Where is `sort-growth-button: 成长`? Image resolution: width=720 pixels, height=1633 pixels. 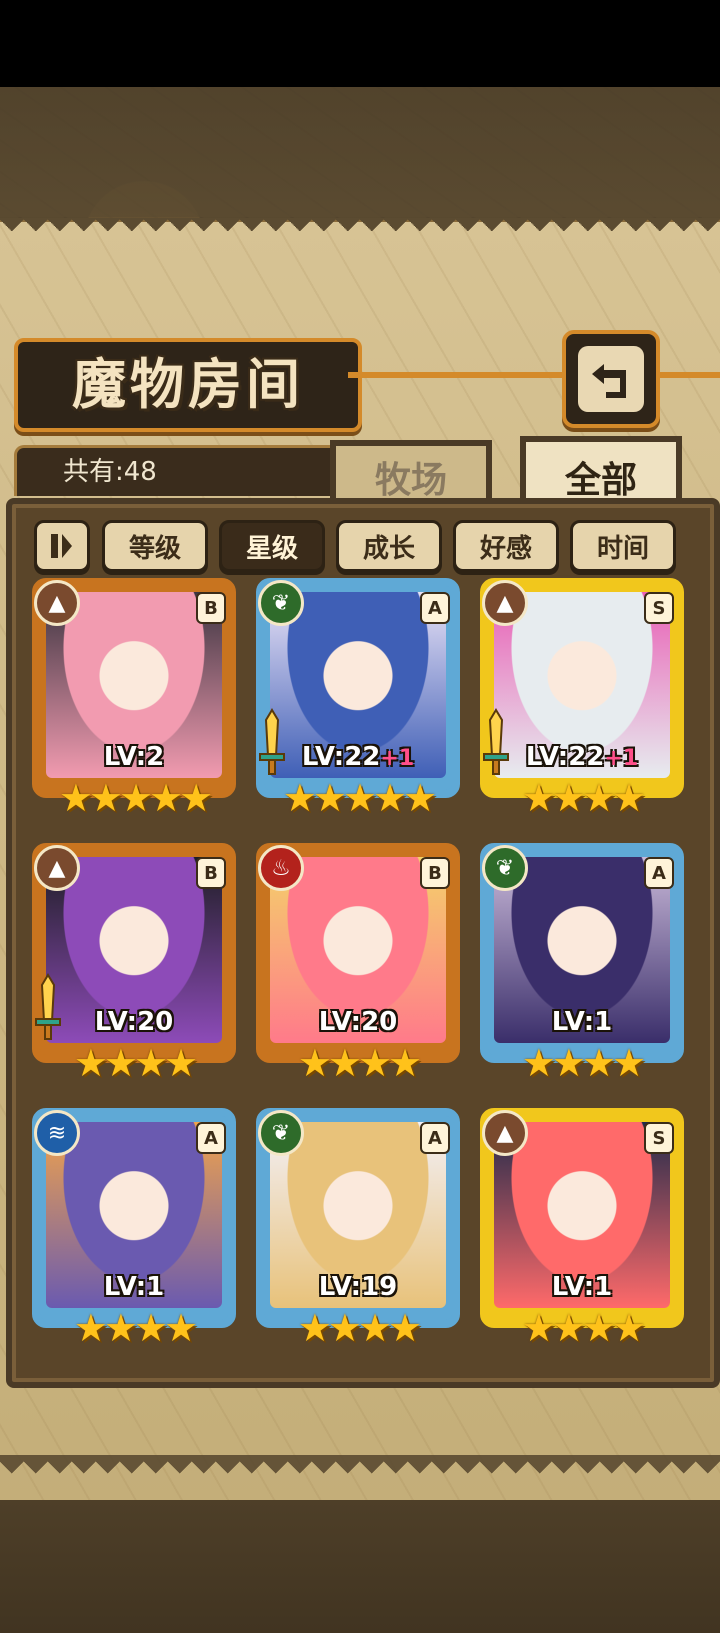
sort-growth-button: 成长 is located at coordinates (389, 546).